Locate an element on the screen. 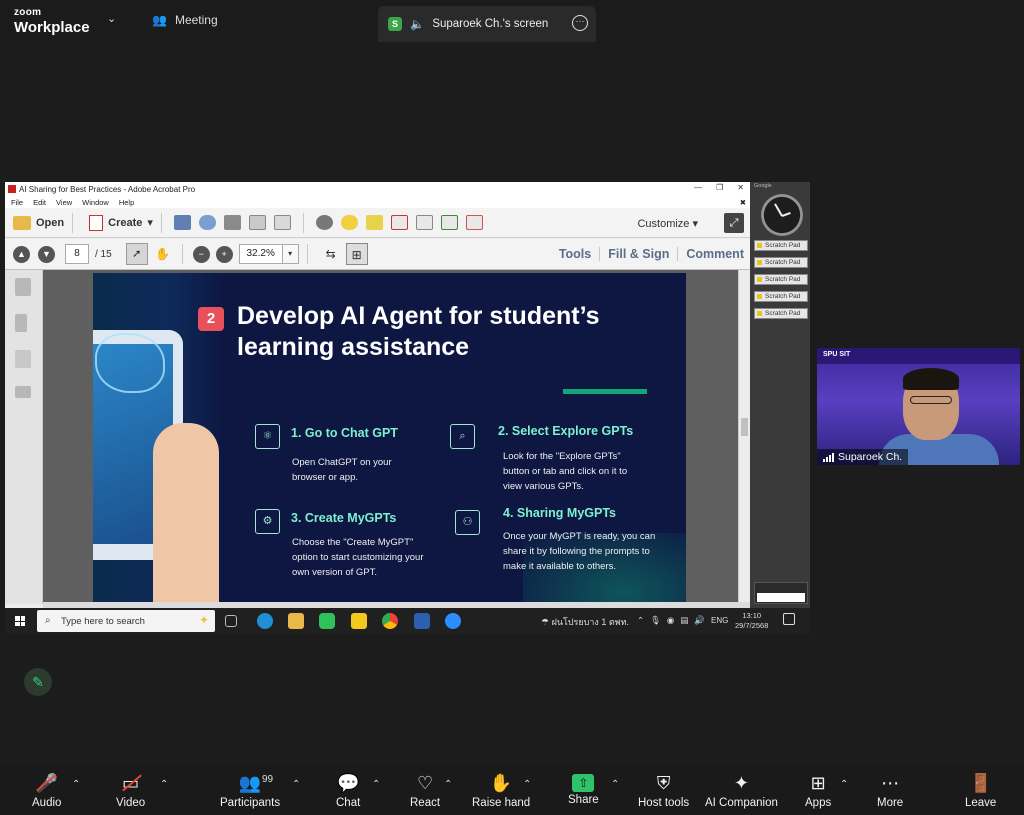 This screenshot has width=1024, height=815. tools-link: Tools is located at coordinates (575, 254).